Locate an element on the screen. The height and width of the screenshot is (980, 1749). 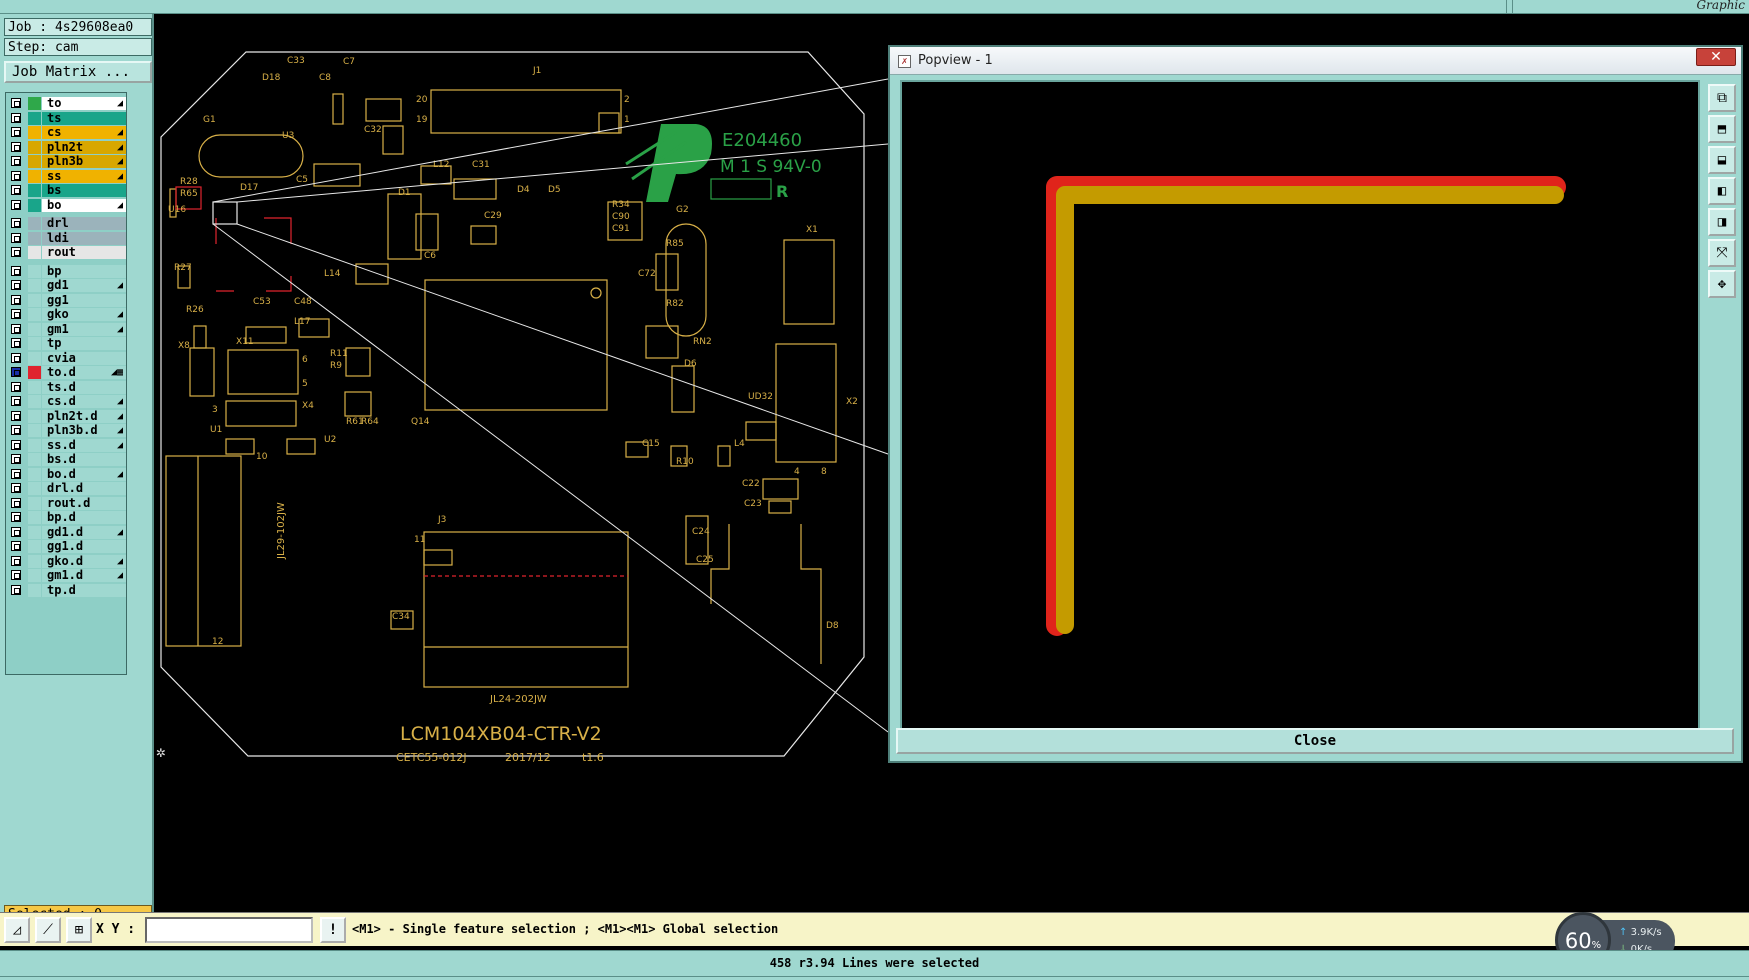
layer-row-bs: bs is located at coordinates (66, 190).